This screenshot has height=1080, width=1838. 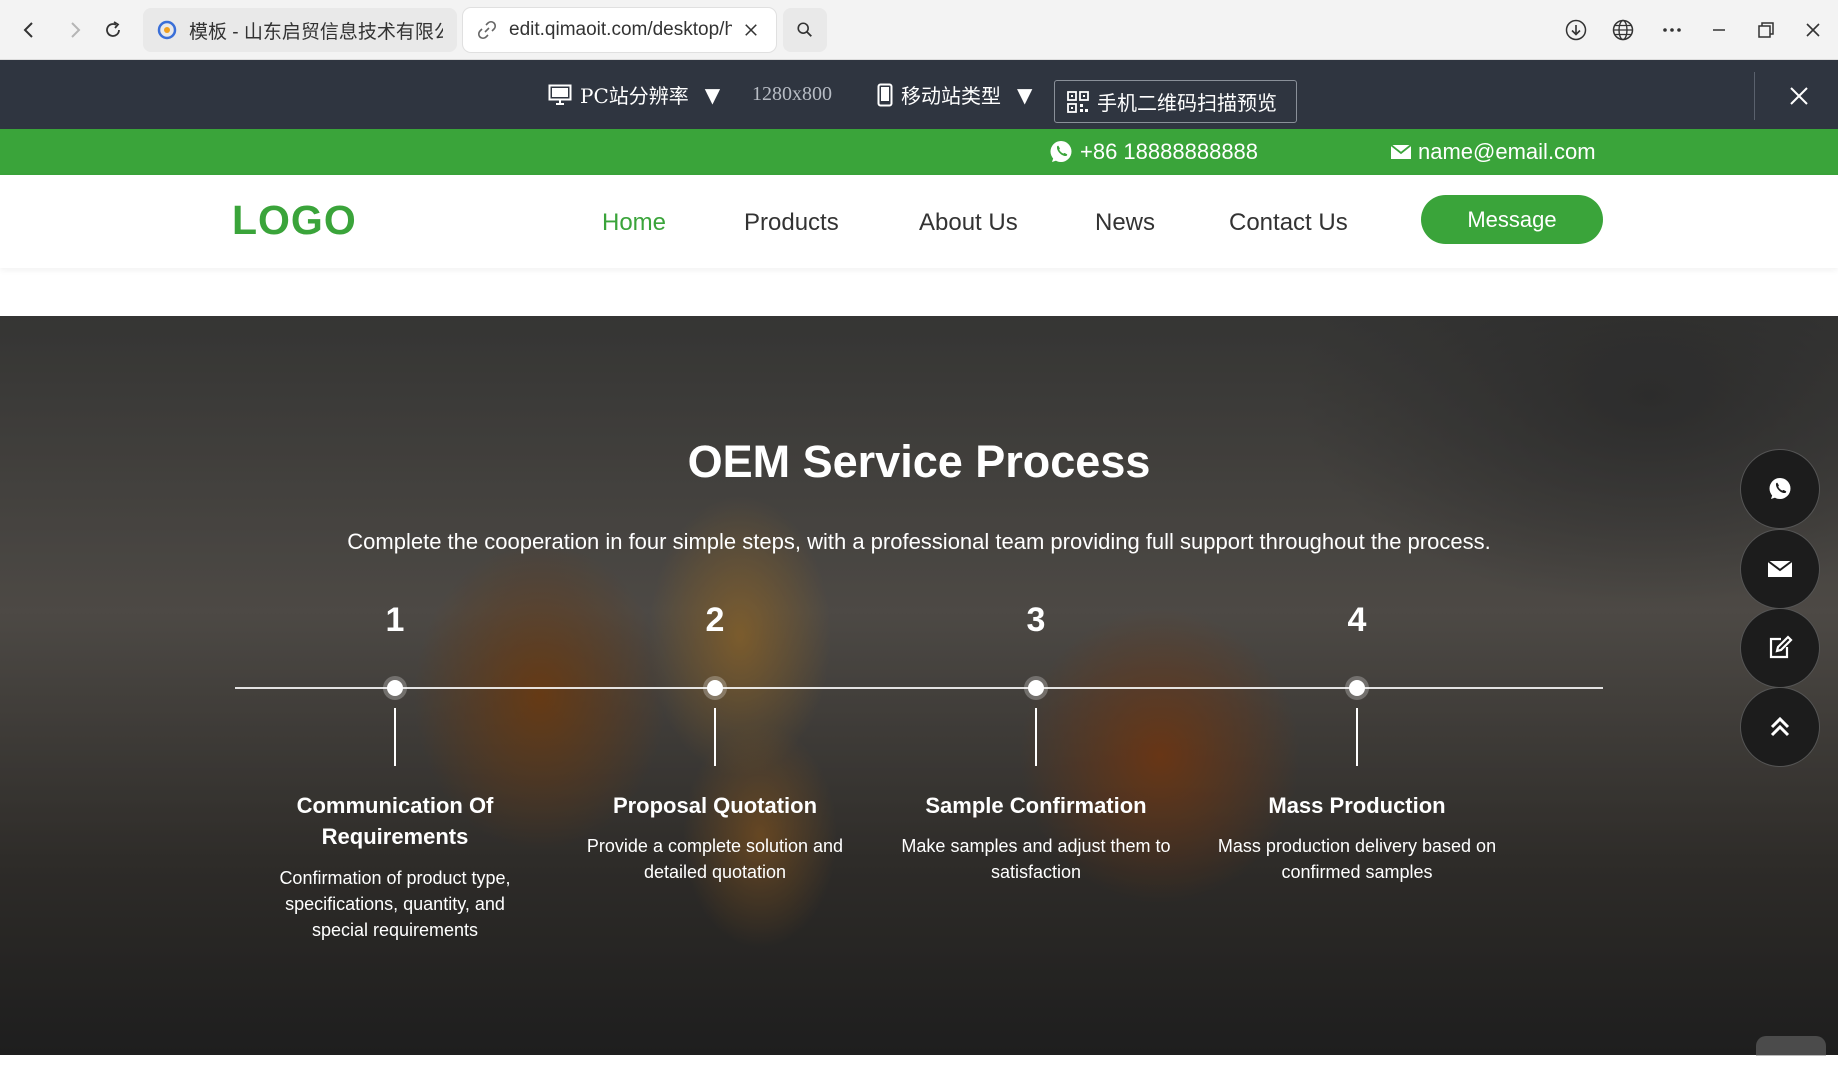 I want to click on back-arrow-icon, so click(x=28, y=30).